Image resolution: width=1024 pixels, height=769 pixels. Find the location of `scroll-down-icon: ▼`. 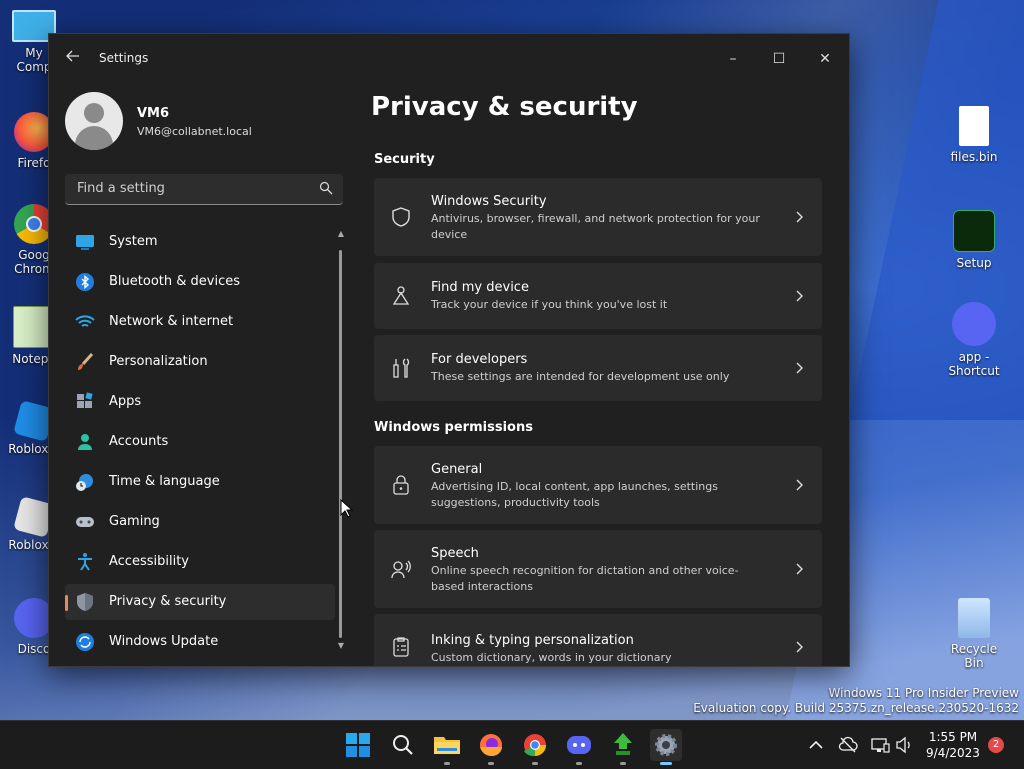

scroll-down-icon: ▼ is located at coordinates (341, 646).